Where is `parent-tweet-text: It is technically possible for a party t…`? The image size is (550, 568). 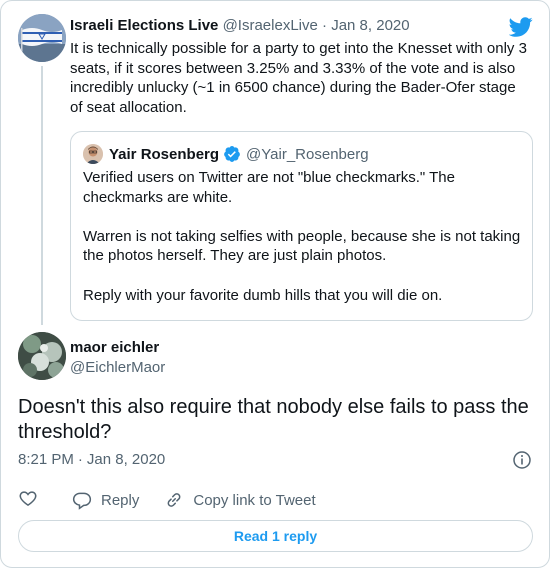
parent-tweet-text: It is technically possible for a party t… is located at coordinates (298, 78).